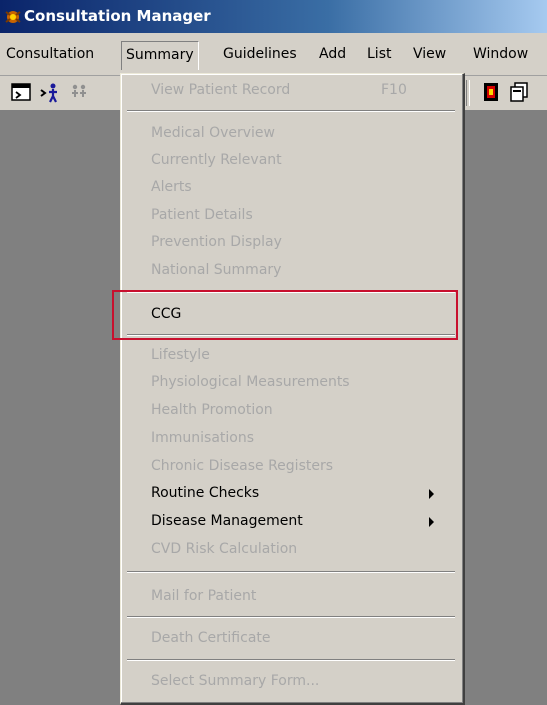  Describe the element at coordinates (500, 54) in the screenshot. I see `menu-window: Window` at that location.